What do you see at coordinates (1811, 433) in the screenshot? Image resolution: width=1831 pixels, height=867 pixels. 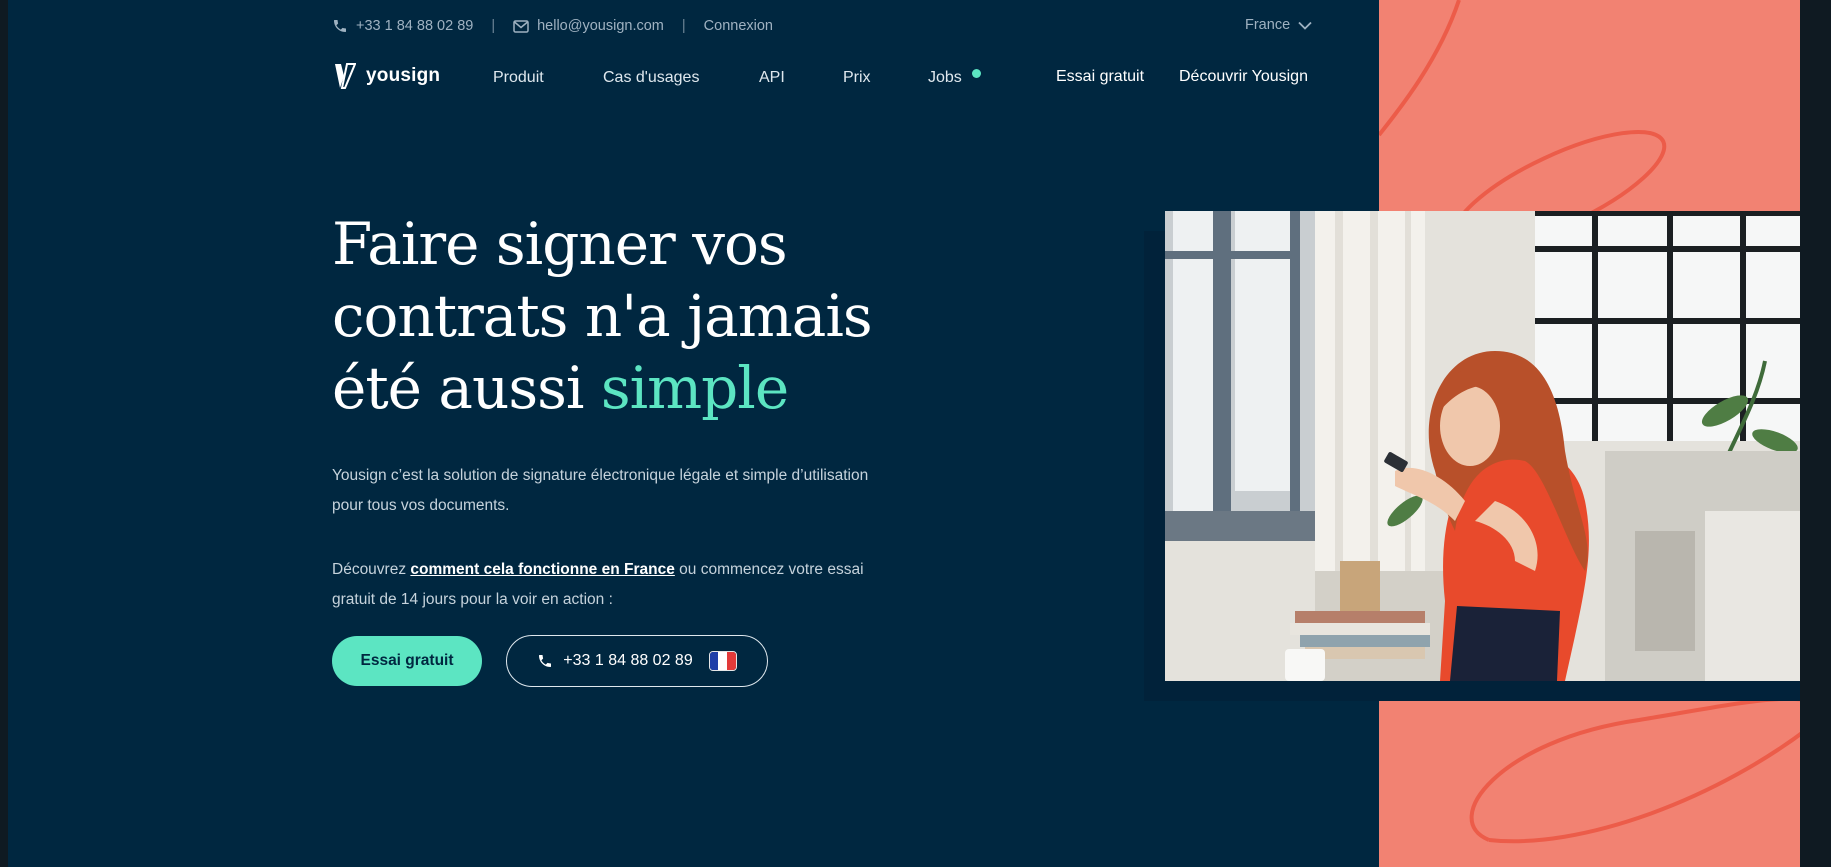 I see `window-edge` at bounding box center [1811, 433].